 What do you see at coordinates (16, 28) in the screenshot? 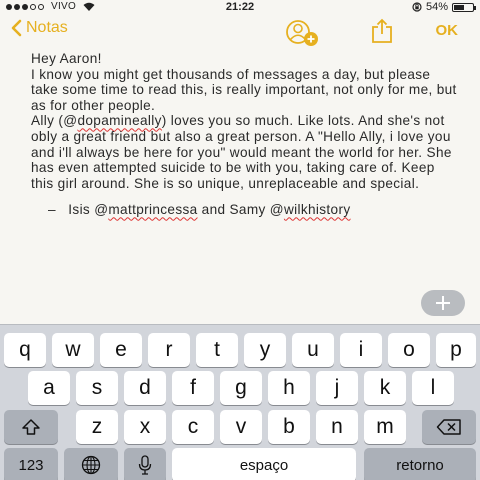
I see `chevron-left-icon` at bounding box center [16, 28].